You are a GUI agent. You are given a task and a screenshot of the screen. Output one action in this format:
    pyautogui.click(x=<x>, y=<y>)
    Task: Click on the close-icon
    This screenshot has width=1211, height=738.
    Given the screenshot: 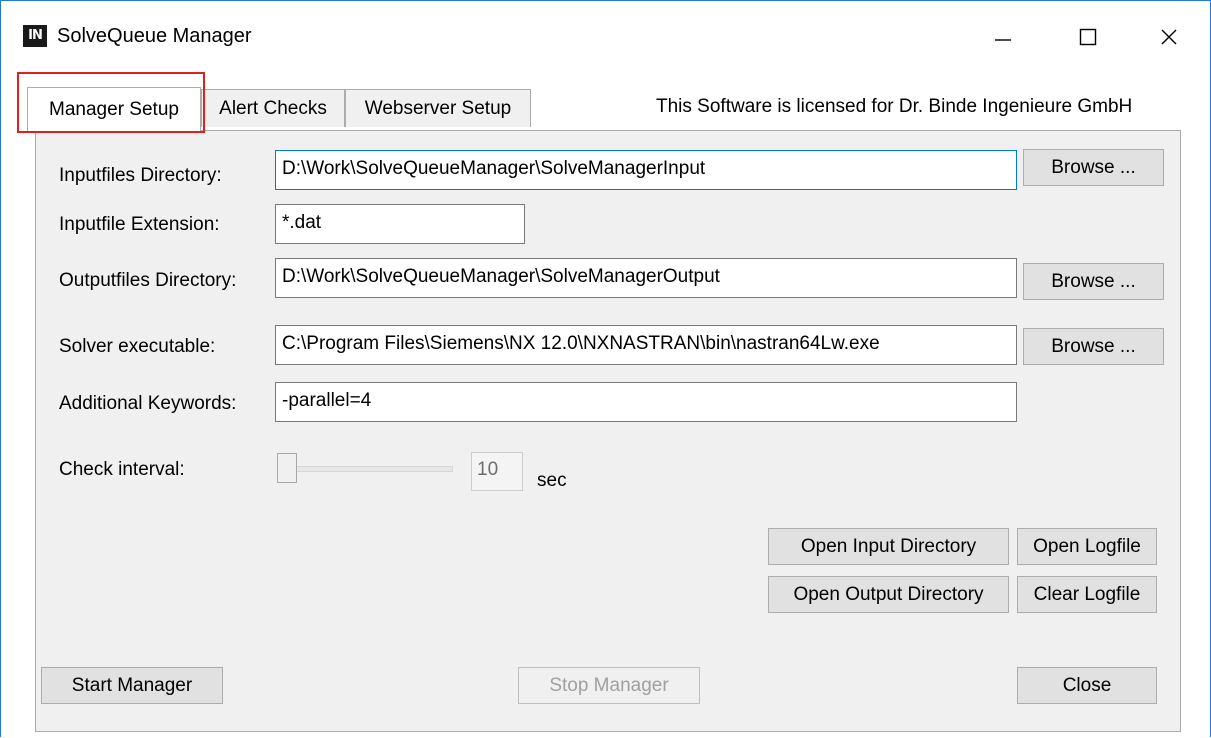 What is the action you would take?
    pyautogui.click(x=1169, y=37)
    